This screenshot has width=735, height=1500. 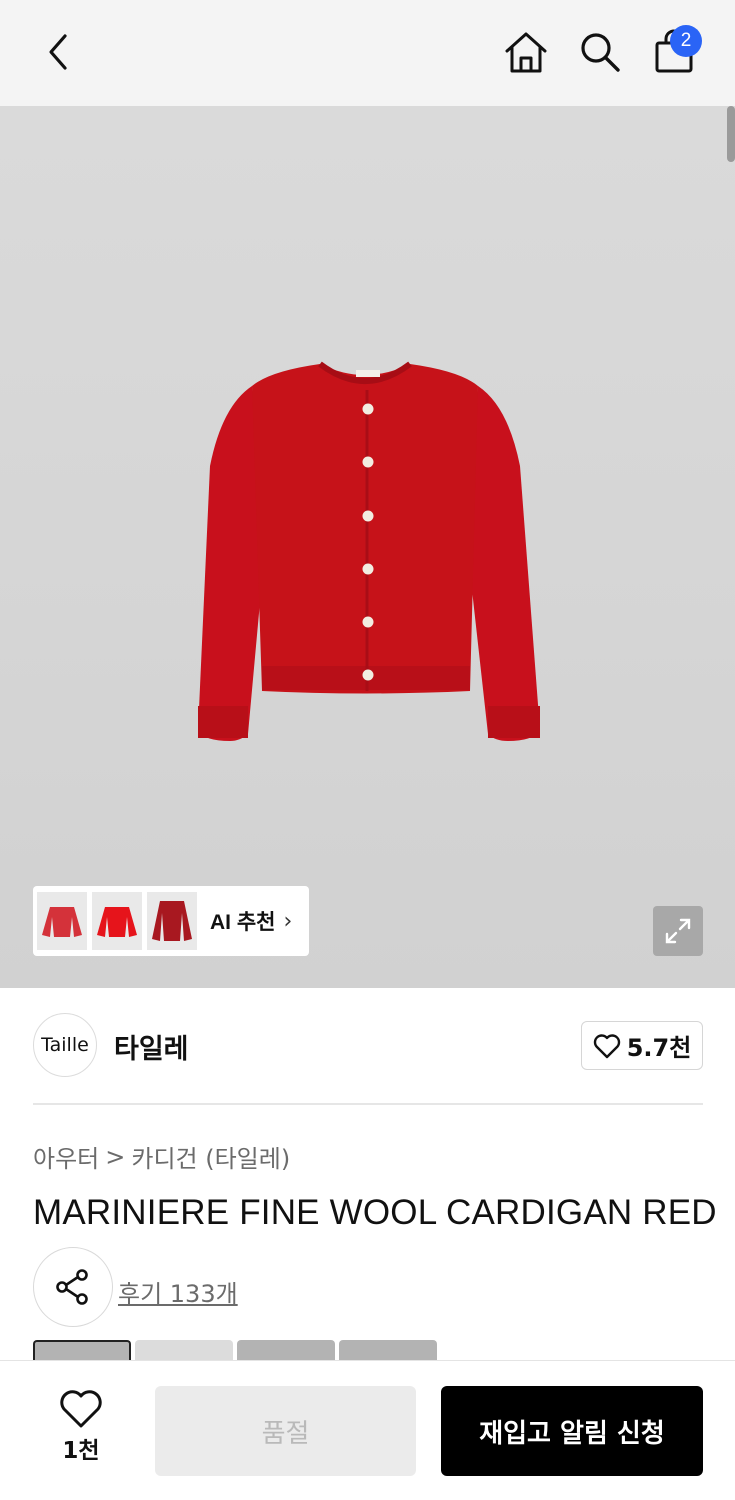 I want to click on top-app-bar: 2, so click(x=367, y=53).